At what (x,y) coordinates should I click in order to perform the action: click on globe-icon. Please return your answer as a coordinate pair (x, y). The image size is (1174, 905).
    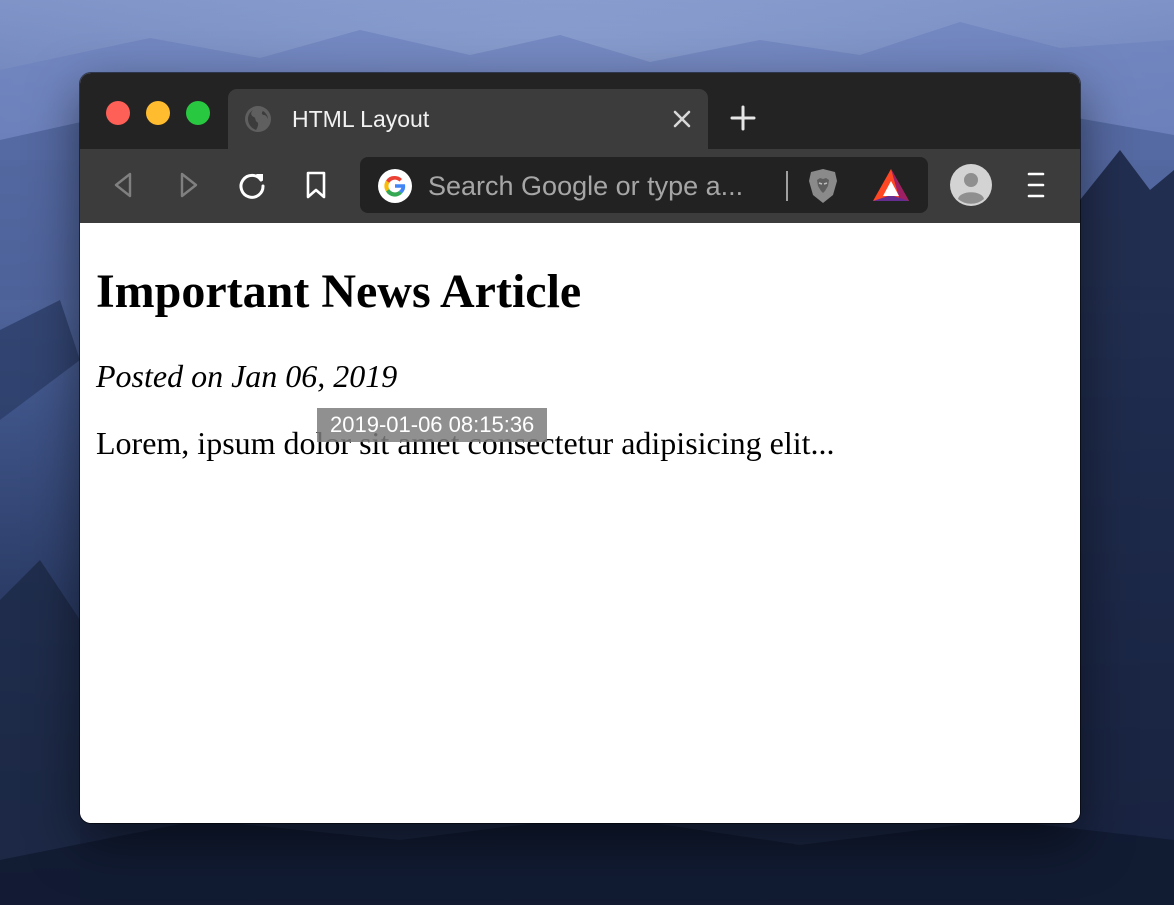
    Looking at the image, I should click on (258, 119).